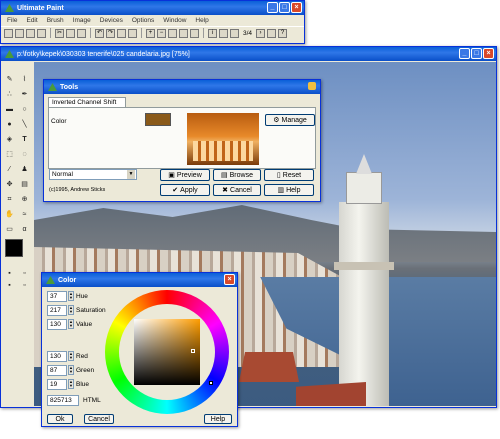 Image resolution: width=500 pixels, height=439 pixels. I want to click on saturation-input: 217, so click(57, 310).